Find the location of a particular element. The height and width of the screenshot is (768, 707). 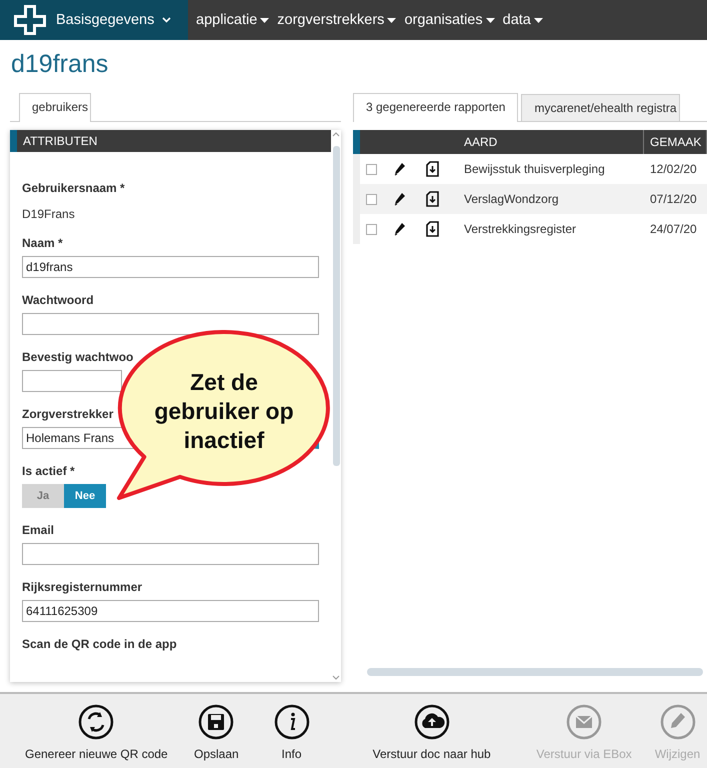

nav-menu: organisaties is located at coordinates (442, 20).